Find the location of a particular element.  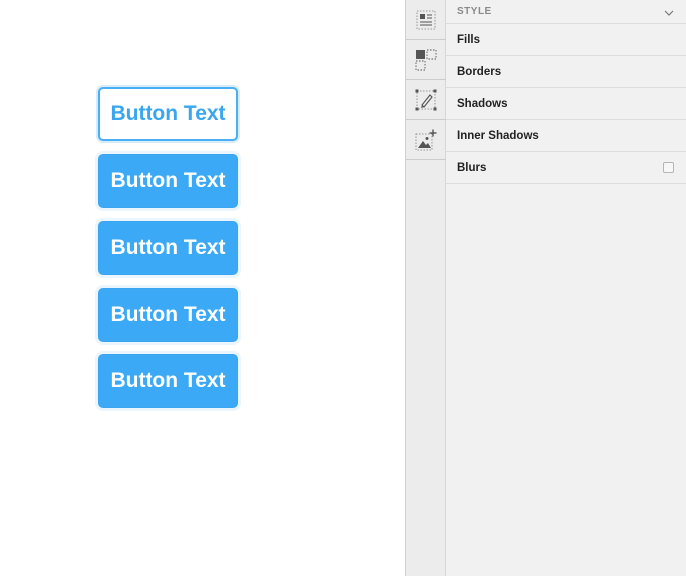

components-icon is located at coordinates (426, 60).